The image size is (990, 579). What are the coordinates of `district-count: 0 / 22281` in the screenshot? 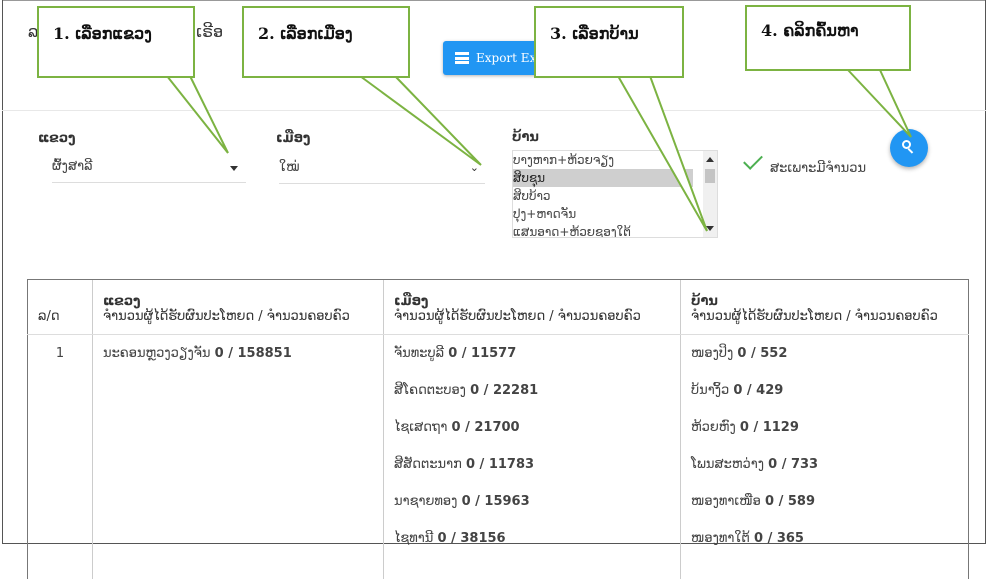 It's located at (504, 390).